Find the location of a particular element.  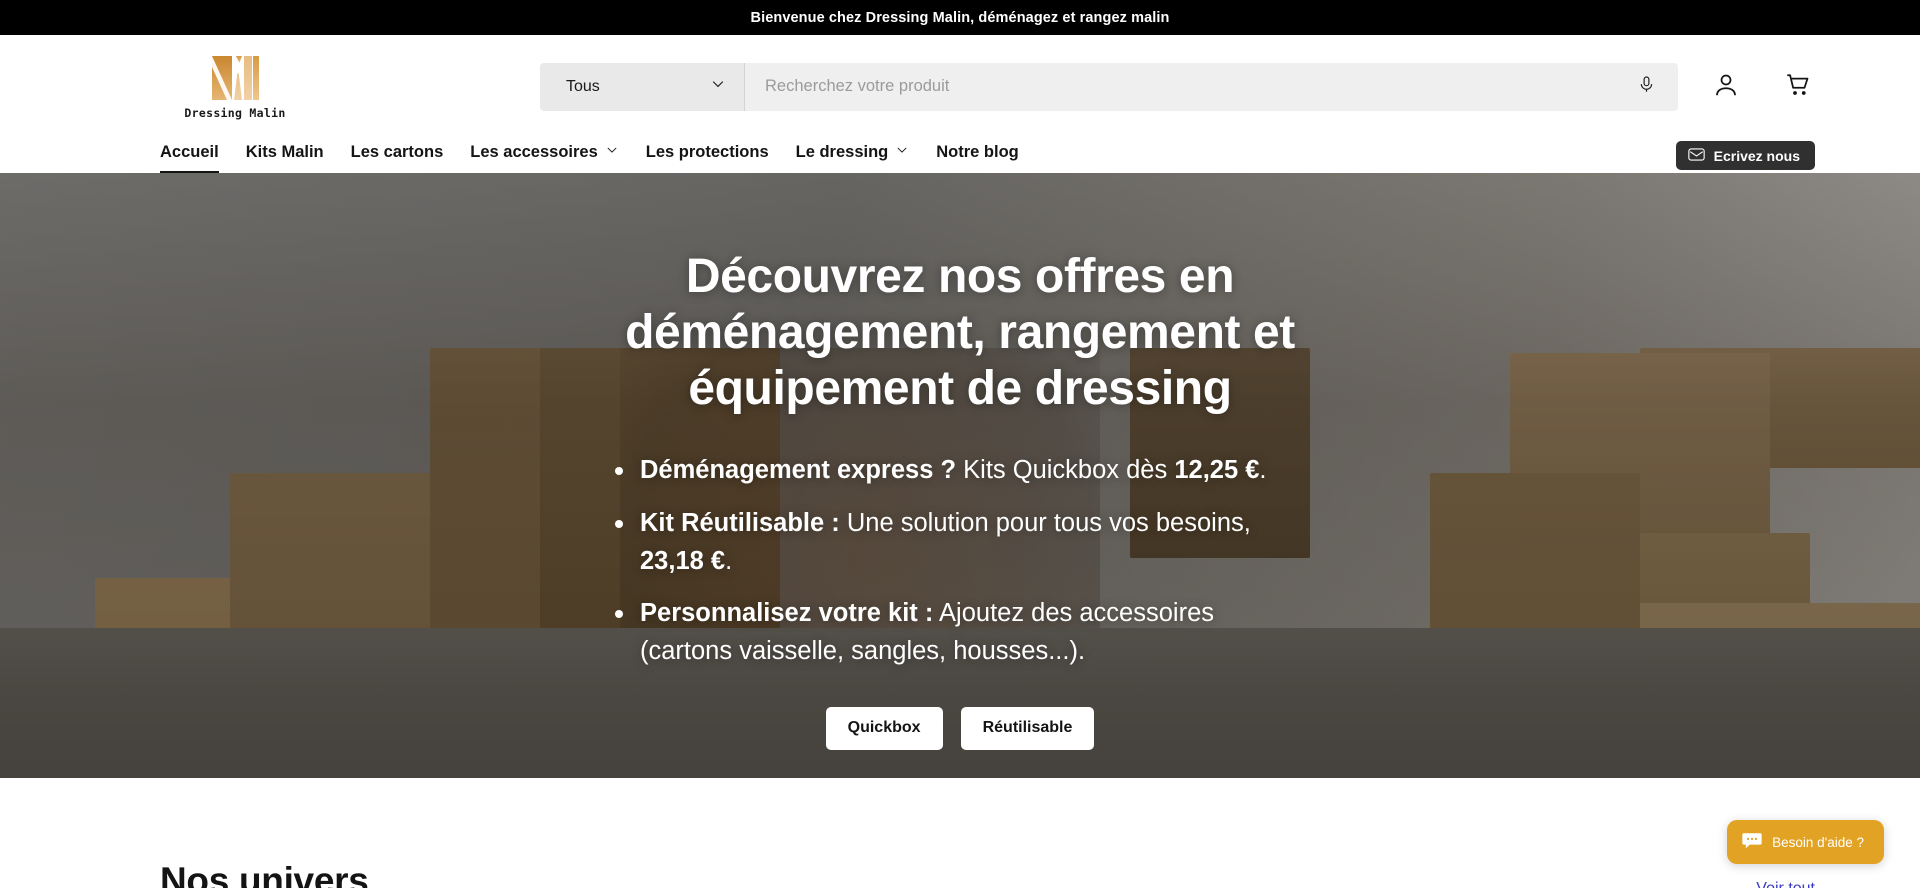

nav-label: Accueil is located at coordinates (189, 152).